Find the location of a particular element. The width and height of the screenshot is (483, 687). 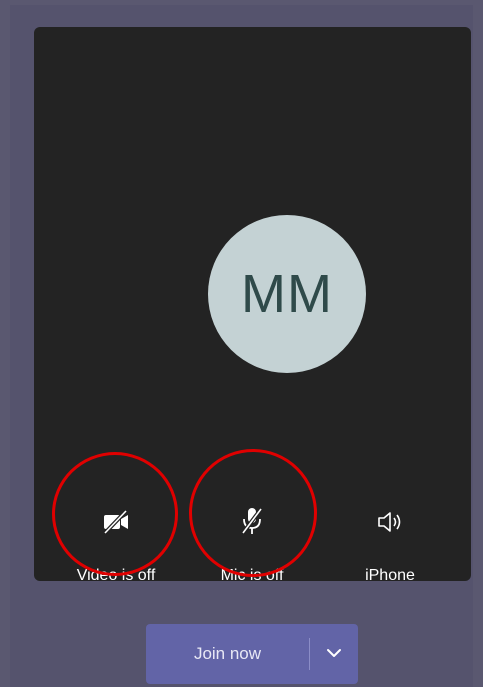

highlight-ring-mic is located at coordinates (253, 513).